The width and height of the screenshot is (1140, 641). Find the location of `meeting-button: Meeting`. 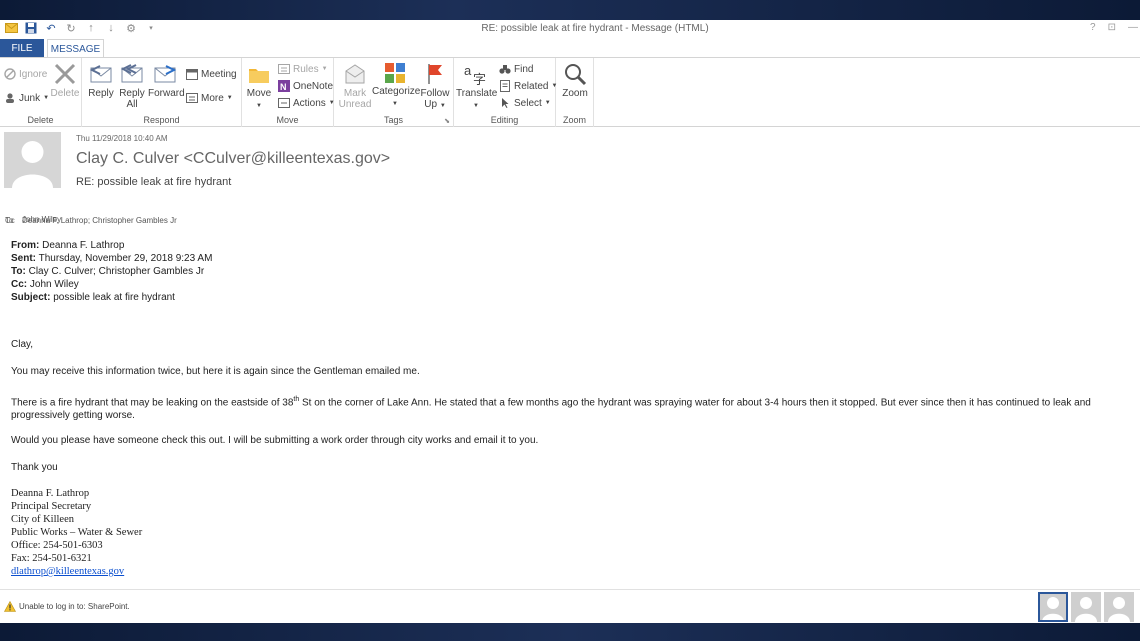

meeting-button: Meeting is located at coordinates (211, 74).